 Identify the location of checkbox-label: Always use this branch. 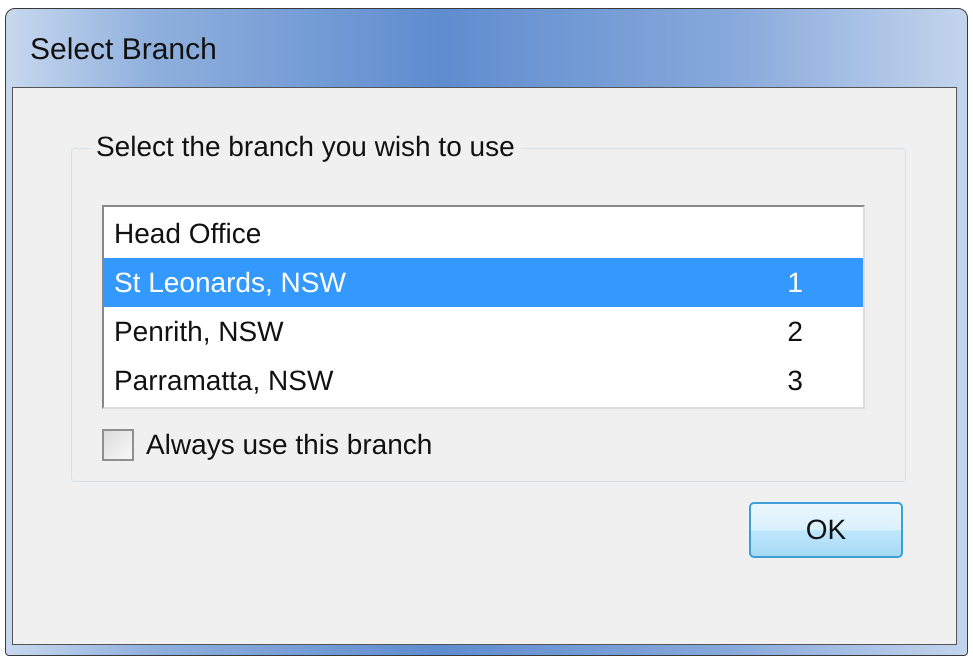
(289, 445).